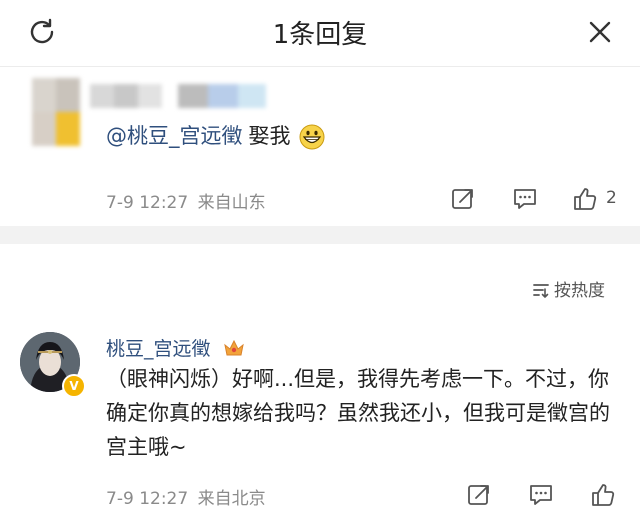 The height and width of the screenshot is (528, 640). I want to click on verified-badge: V, so click(74, 386).